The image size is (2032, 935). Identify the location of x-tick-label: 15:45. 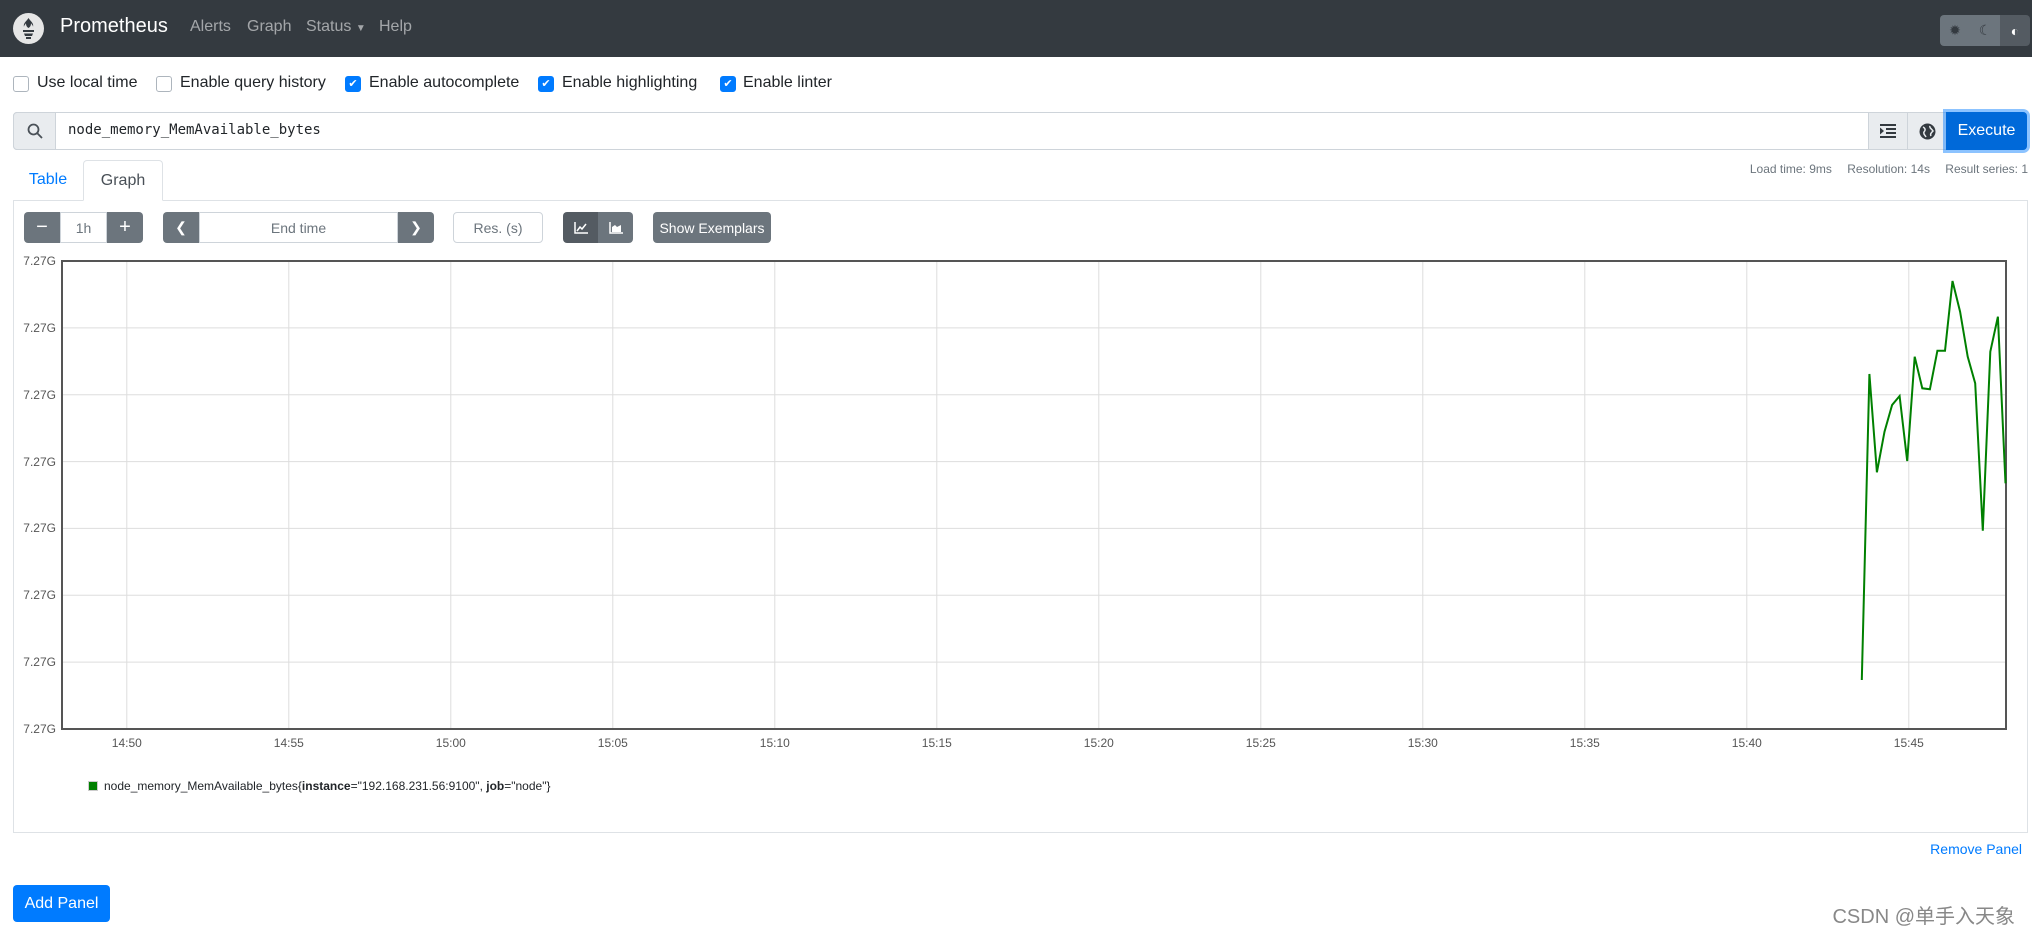
(1908, 743).